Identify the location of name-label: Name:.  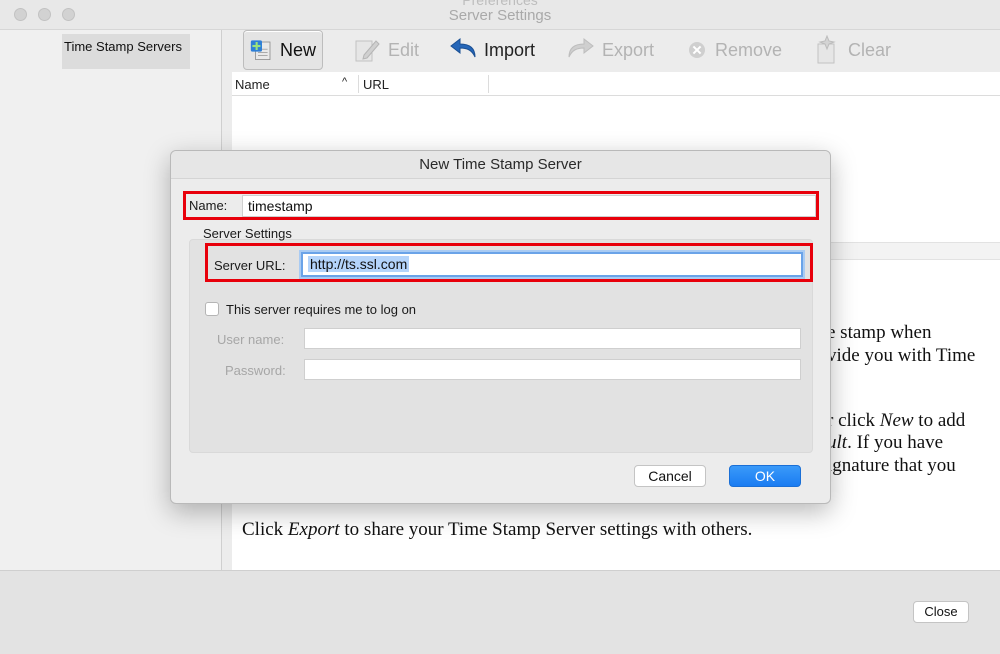
(208, 205).